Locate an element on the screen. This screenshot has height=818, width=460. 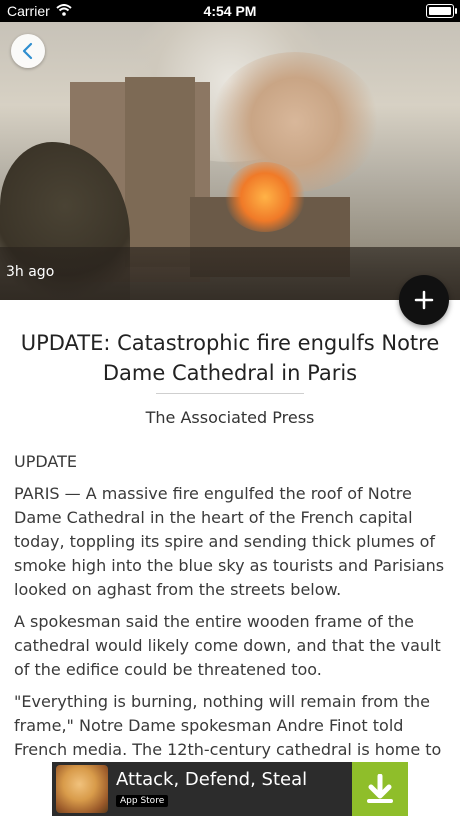
article-source: The Associated Press is located at coordinates (230, 417).